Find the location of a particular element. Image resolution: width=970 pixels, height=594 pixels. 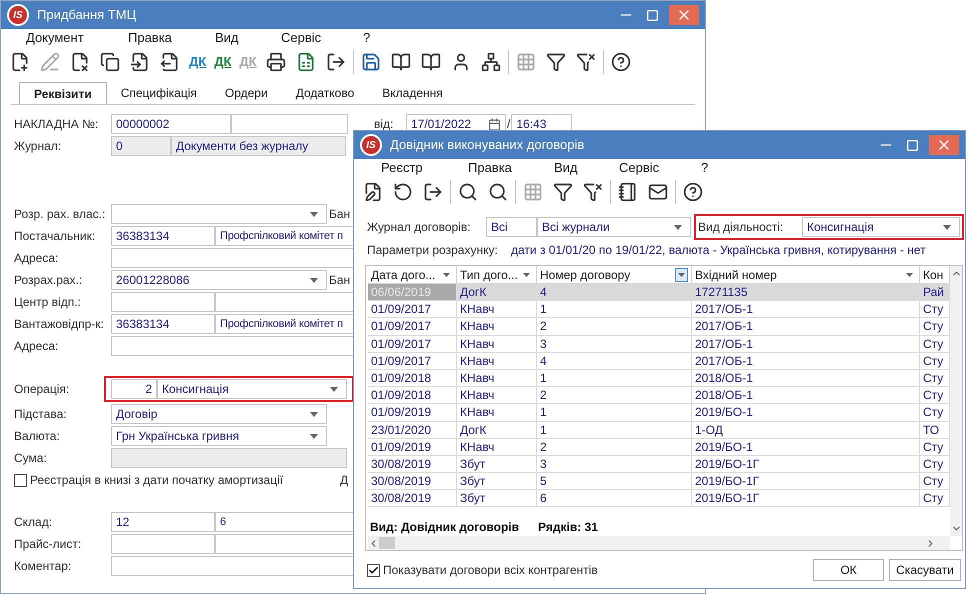

table-cell: 17271135 is located at coordinates (806, 292).